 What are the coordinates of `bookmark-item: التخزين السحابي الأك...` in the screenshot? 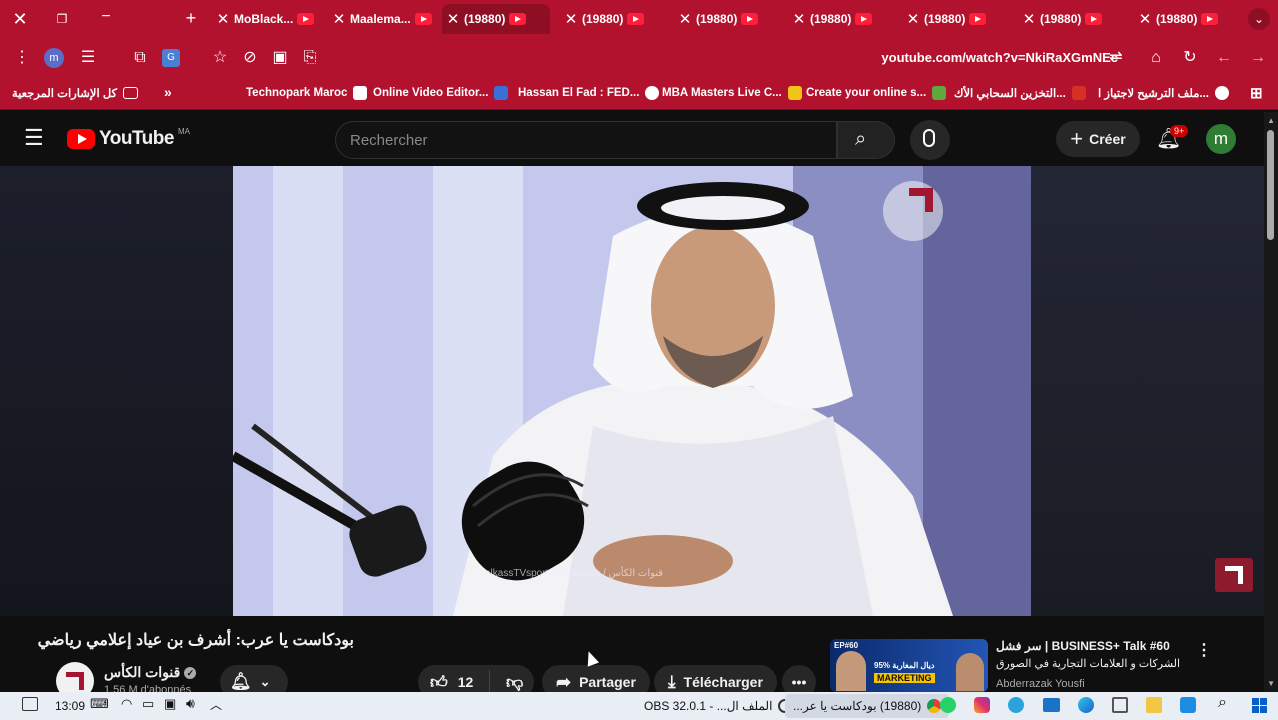 It's located at (1020, 93).